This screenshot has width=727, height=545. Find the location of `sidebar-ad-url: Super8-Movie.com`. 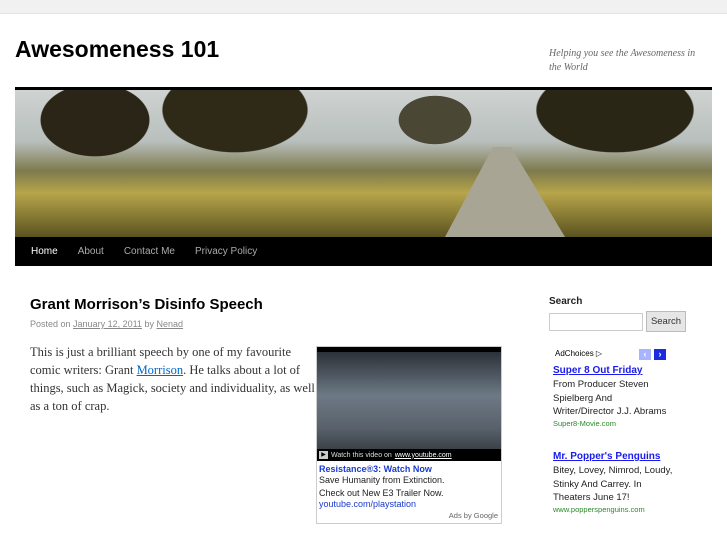

sidebar-ad-url: Super8-Movie.com is located at coordinates (613, 423).